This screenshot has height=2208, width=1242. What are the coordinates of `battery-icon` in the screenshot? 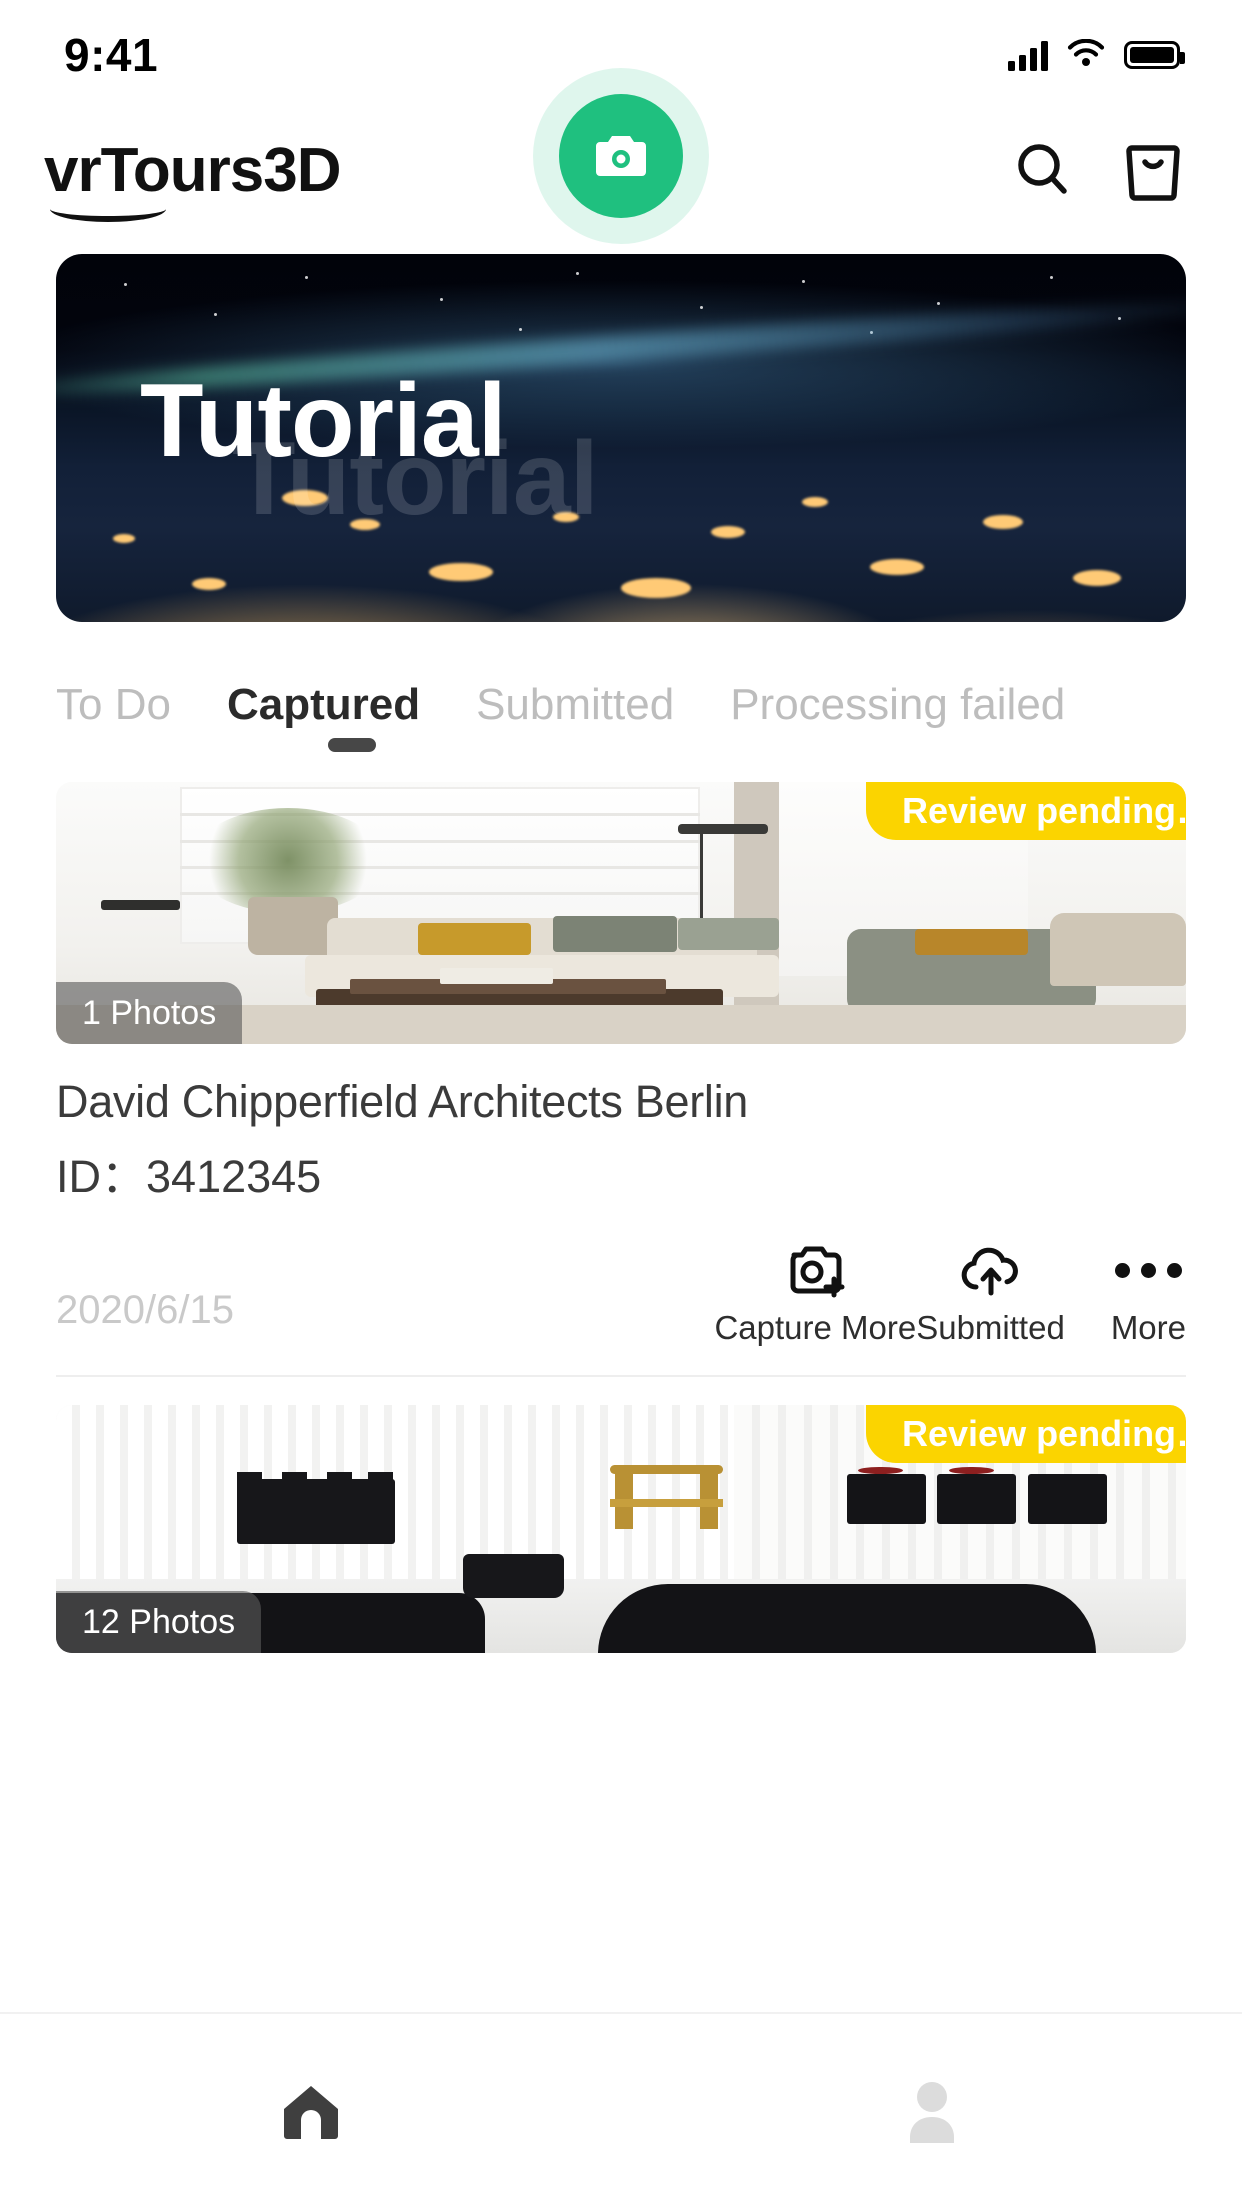 It's located at (1154, 55).